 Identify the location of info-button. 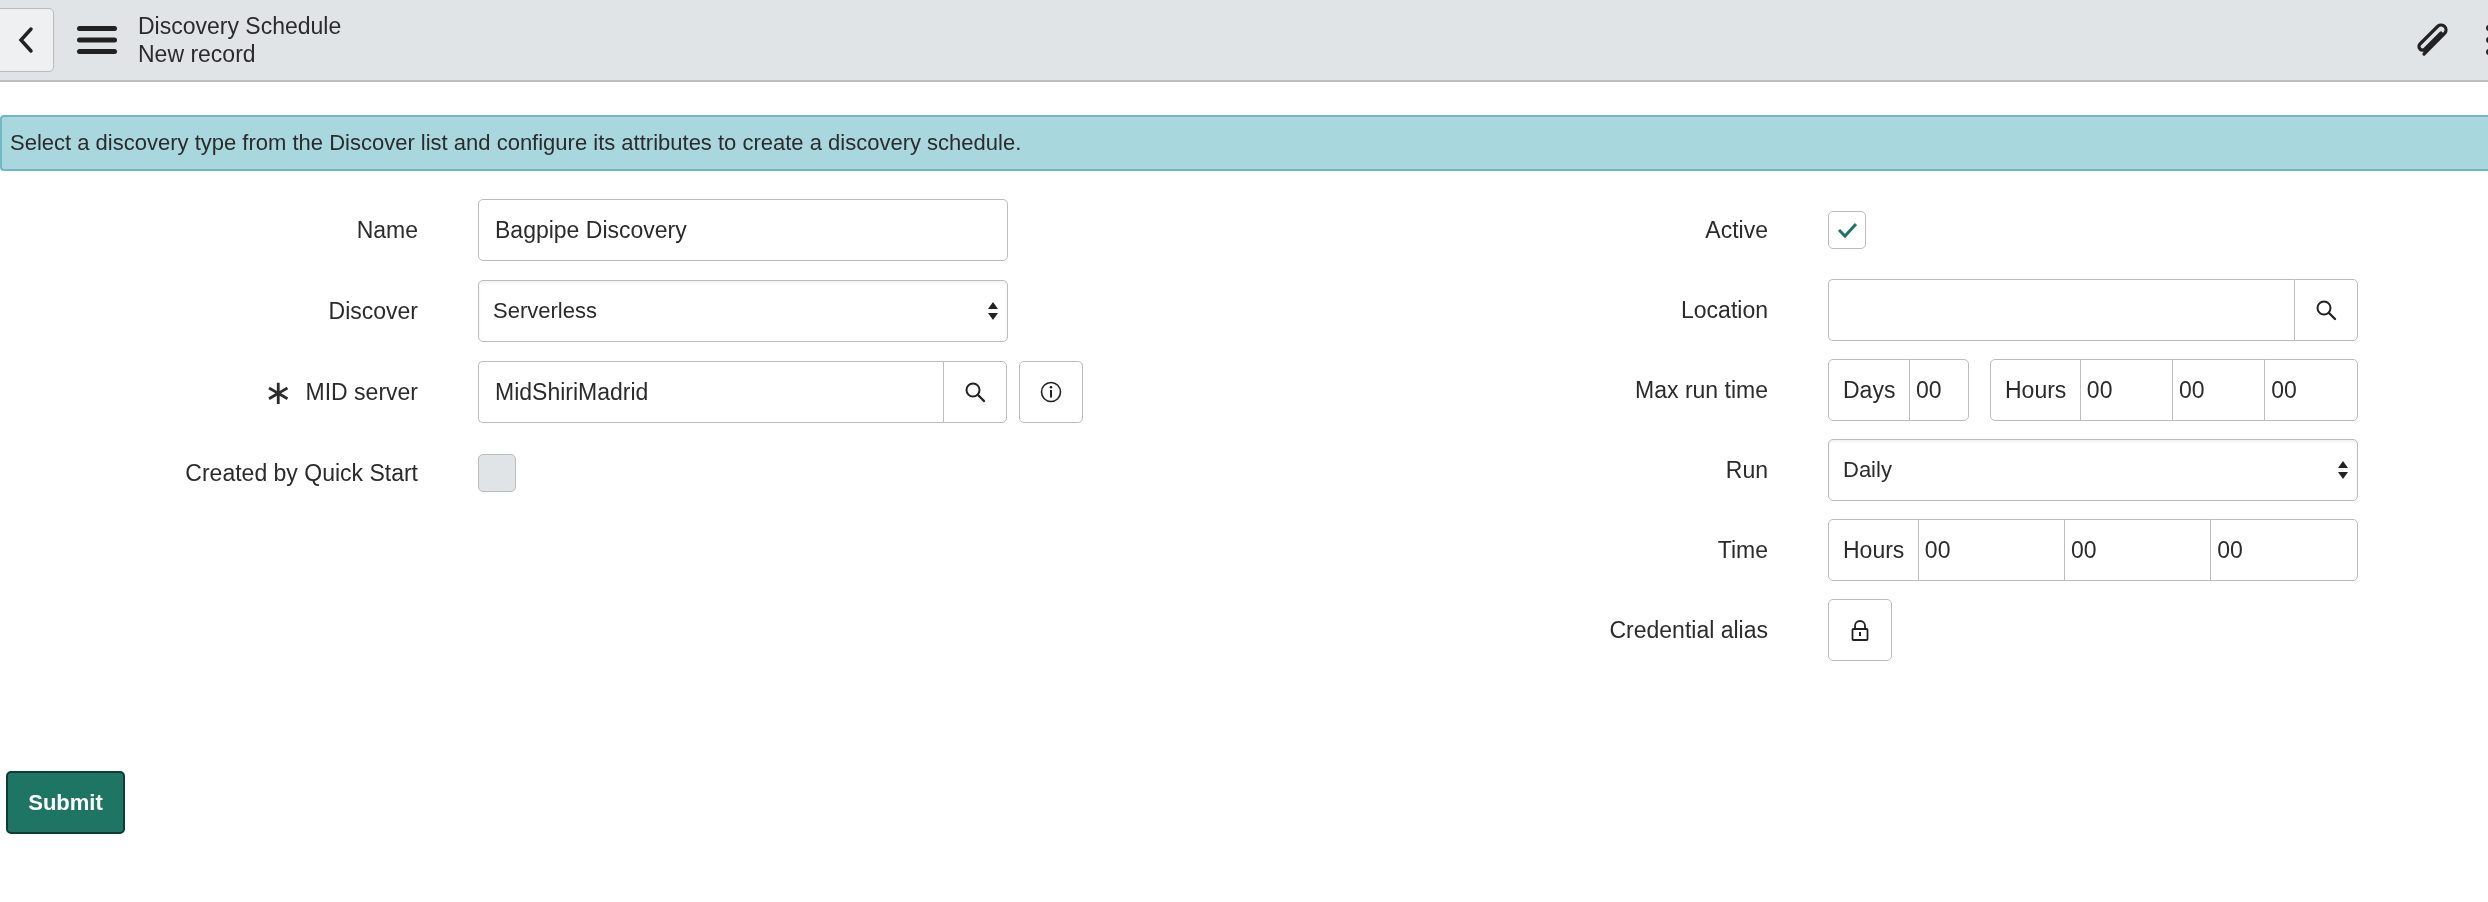
(1051, 392).